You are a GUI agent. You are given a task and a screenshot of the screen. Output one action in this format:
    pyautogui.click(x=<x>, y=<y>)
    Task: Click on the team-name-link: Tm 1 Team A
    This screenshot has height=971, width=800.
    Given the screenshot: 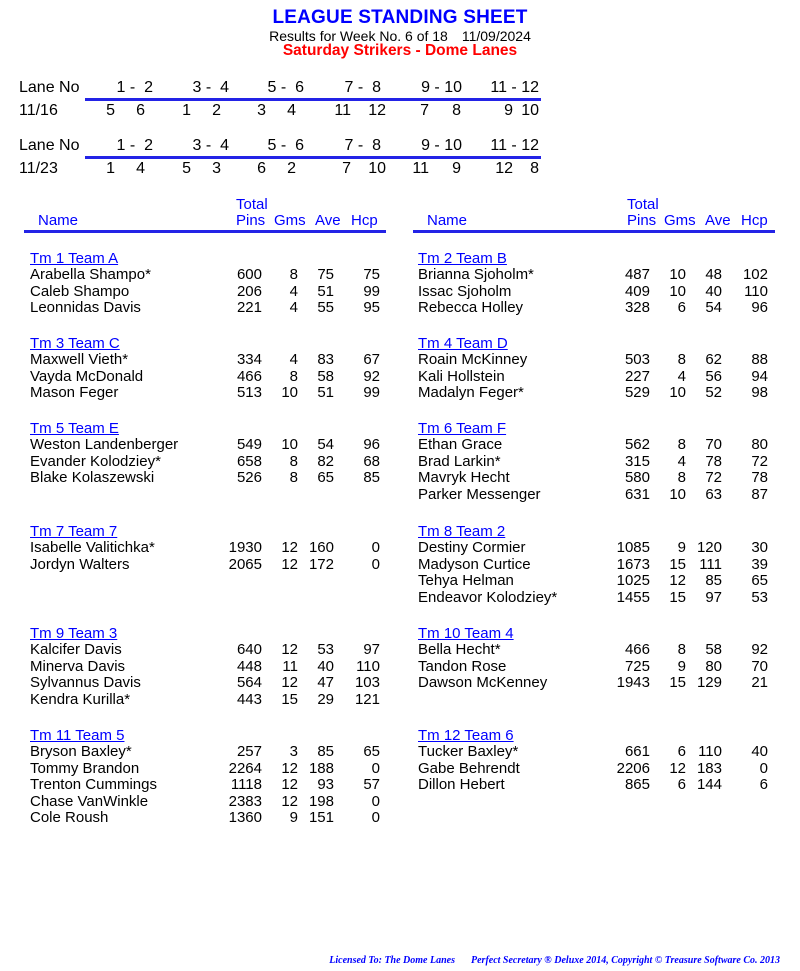 What is the action you would take?
    pyautogui.click(x=74, y=258)
    